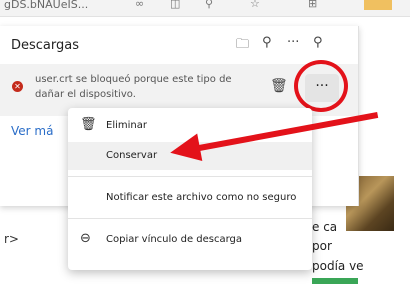  Describe the element at coordinates (293, 42) in the screenshot. I see `more-options-icon: ···` at that location.